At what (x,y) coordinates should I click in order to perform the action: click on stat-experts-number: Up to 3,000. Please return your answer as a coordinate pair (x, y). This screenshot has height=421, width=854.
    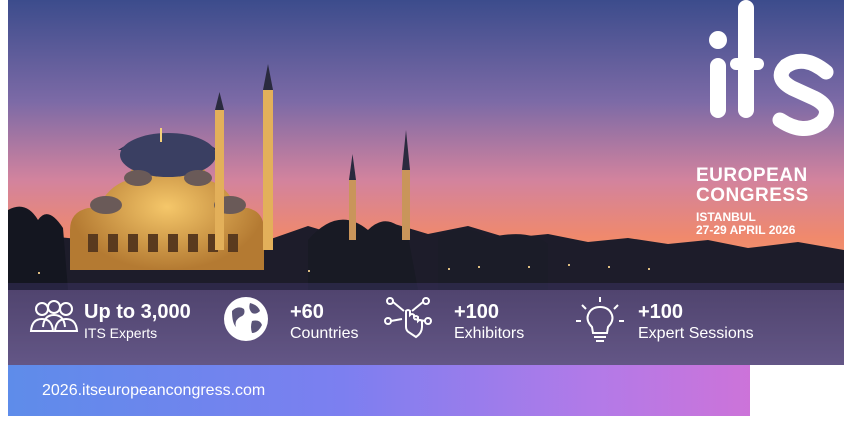
    Looking at the image, I should click on (137, 312).